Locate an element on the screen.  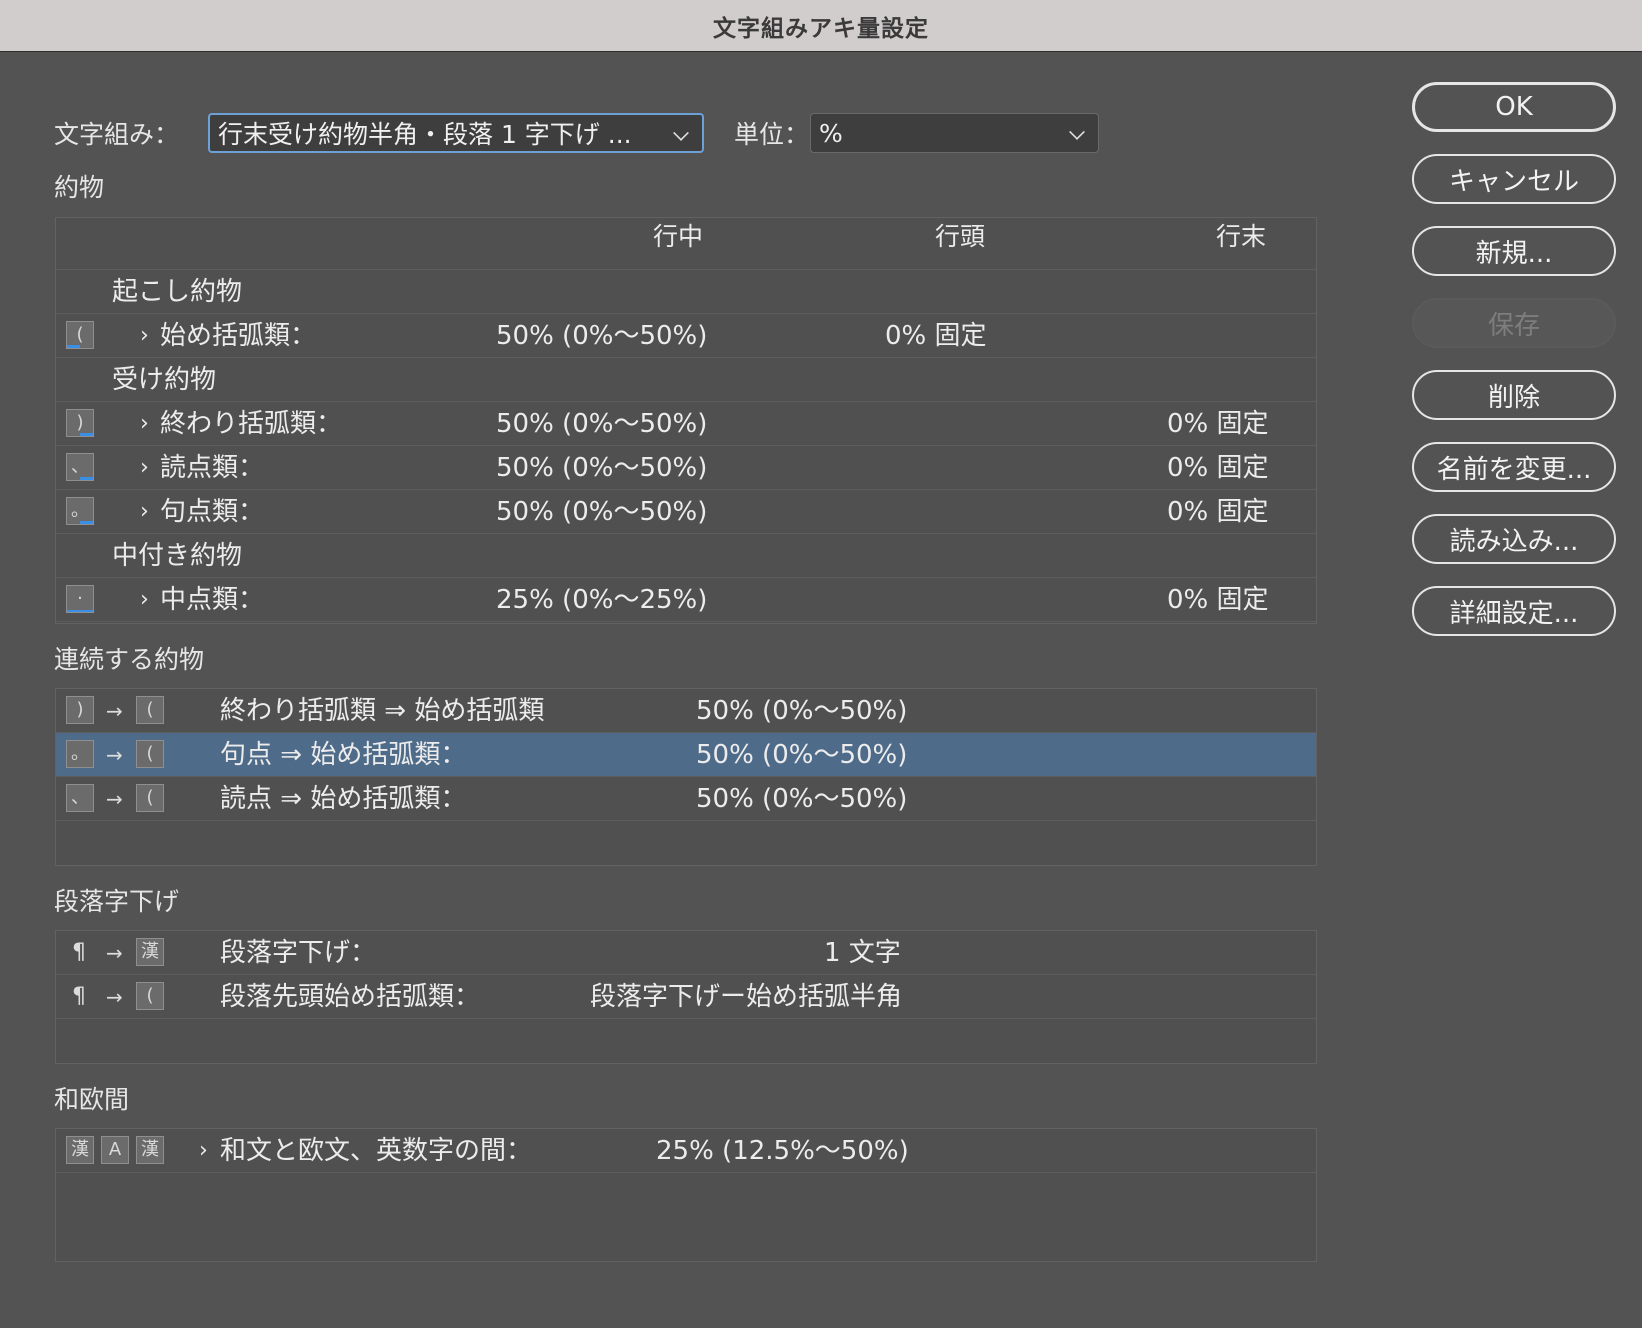
row-label: 終わり括弧類 ⇒ 始め括弧類 is located at coordinates (382, 711).